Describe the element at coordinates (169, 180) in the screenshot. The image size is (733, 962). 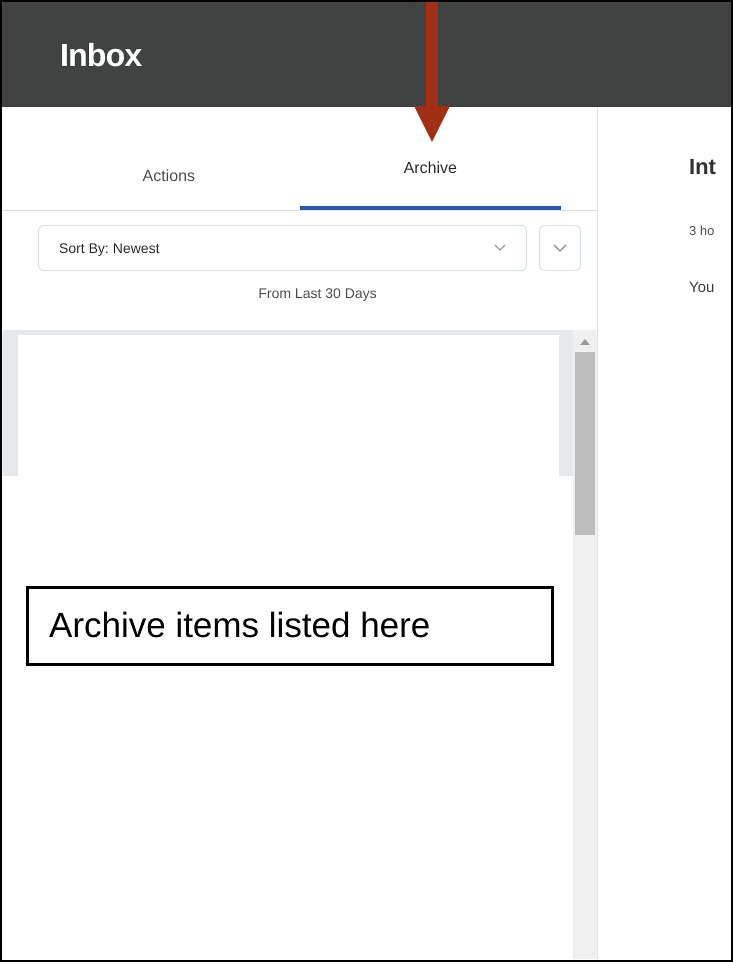
I see `tab: Actions` at that location.